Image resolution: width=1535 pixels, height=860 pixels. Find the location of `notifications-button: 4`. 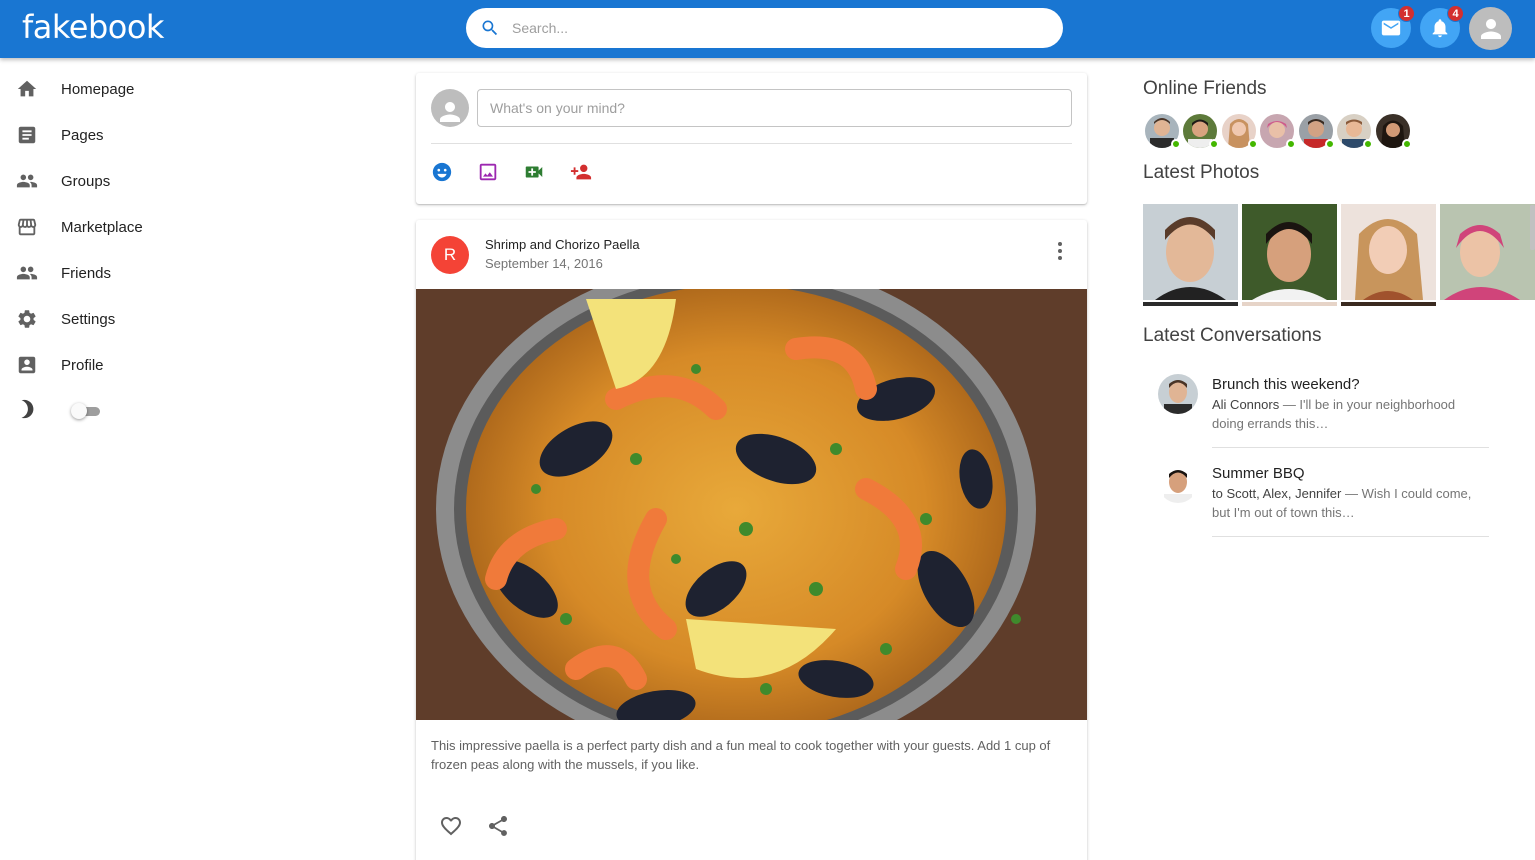

notifications-button: 4 is located at coordinates (1442, 26).